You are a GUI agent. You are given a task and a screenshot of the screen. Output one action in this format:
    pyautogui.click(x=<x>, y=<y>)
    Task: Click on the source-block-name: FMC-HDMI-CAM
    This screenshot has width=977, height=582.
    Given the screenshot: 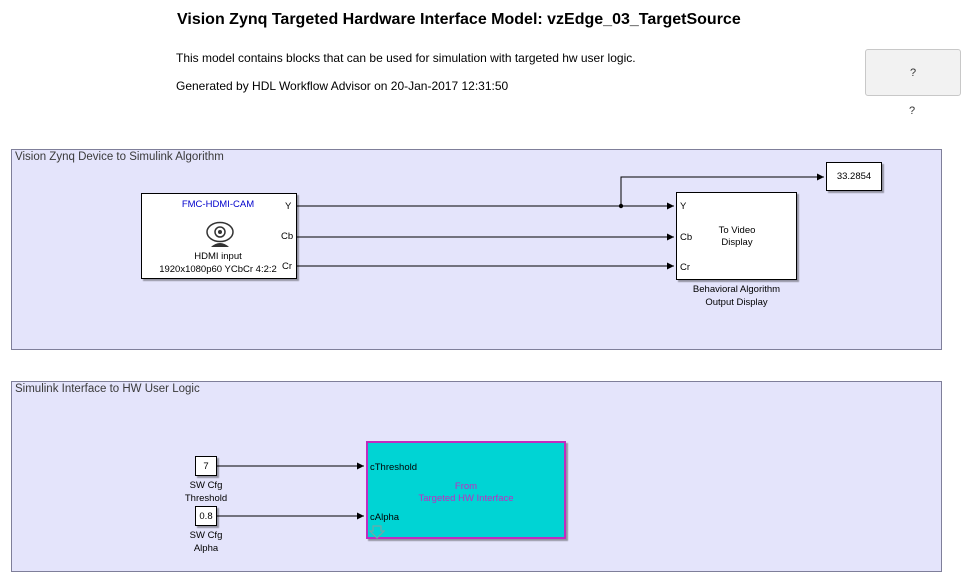 What is the action you would take?
    pyautogui.click(x=218, y=204)
    